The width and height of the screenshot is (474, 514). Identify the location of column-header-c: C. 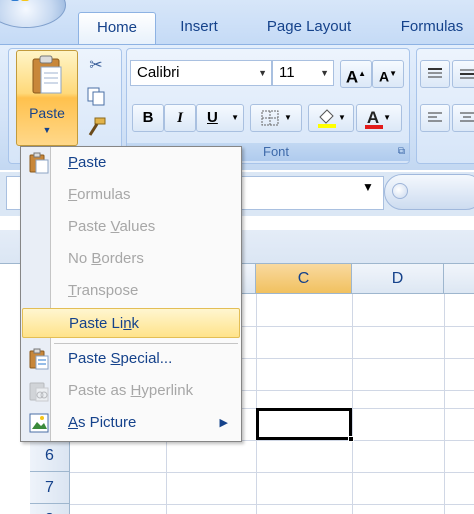
(304, 279).